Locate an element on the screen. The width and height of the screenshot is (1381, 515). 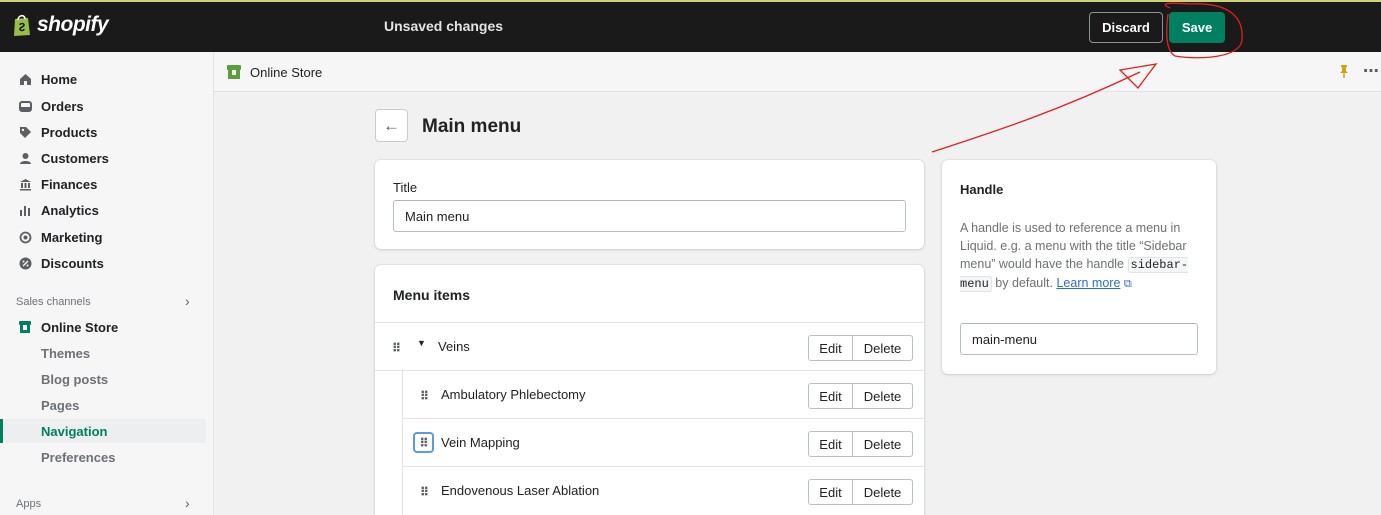
arrow-left-icon: ← is located at coordinates (391, 125).